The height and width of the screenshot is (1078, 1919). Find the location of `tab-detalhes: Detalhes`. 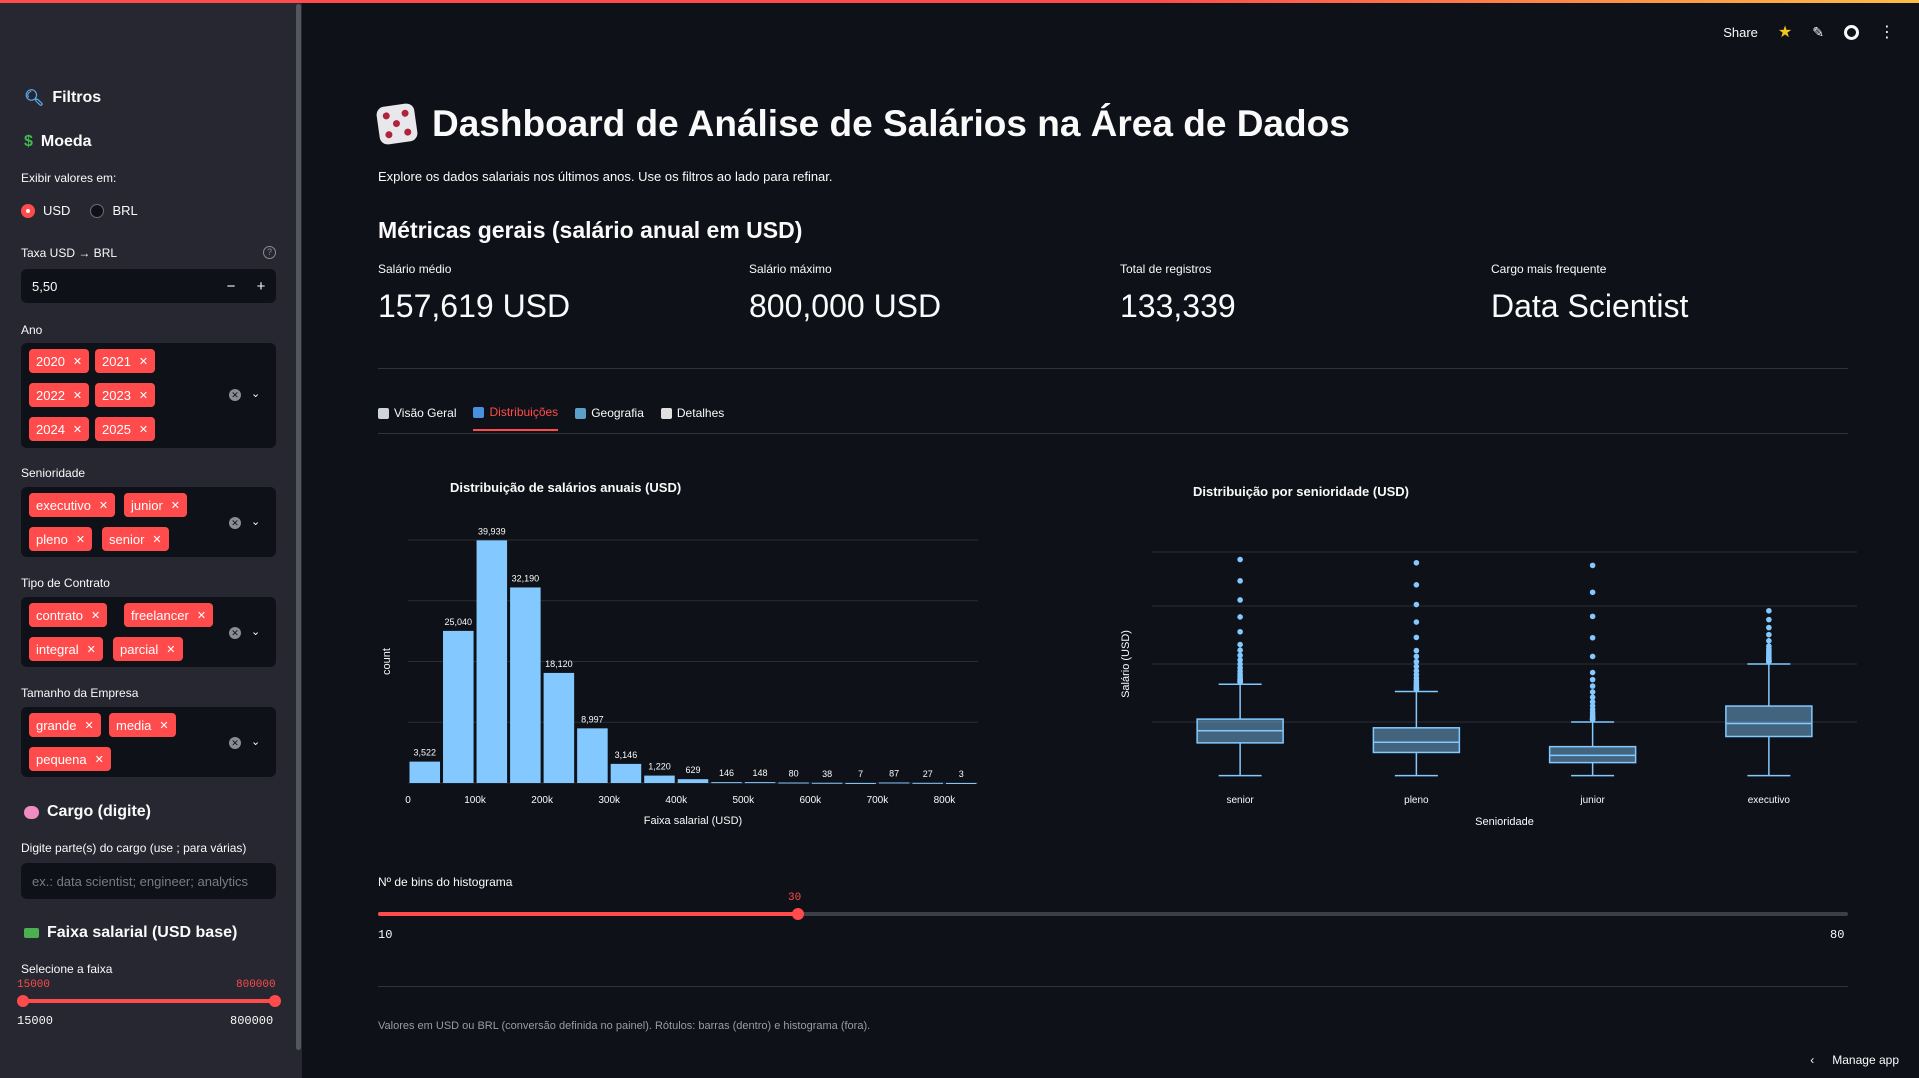

tab-detalhes: Detalhes is located at coordinates (692, 418).